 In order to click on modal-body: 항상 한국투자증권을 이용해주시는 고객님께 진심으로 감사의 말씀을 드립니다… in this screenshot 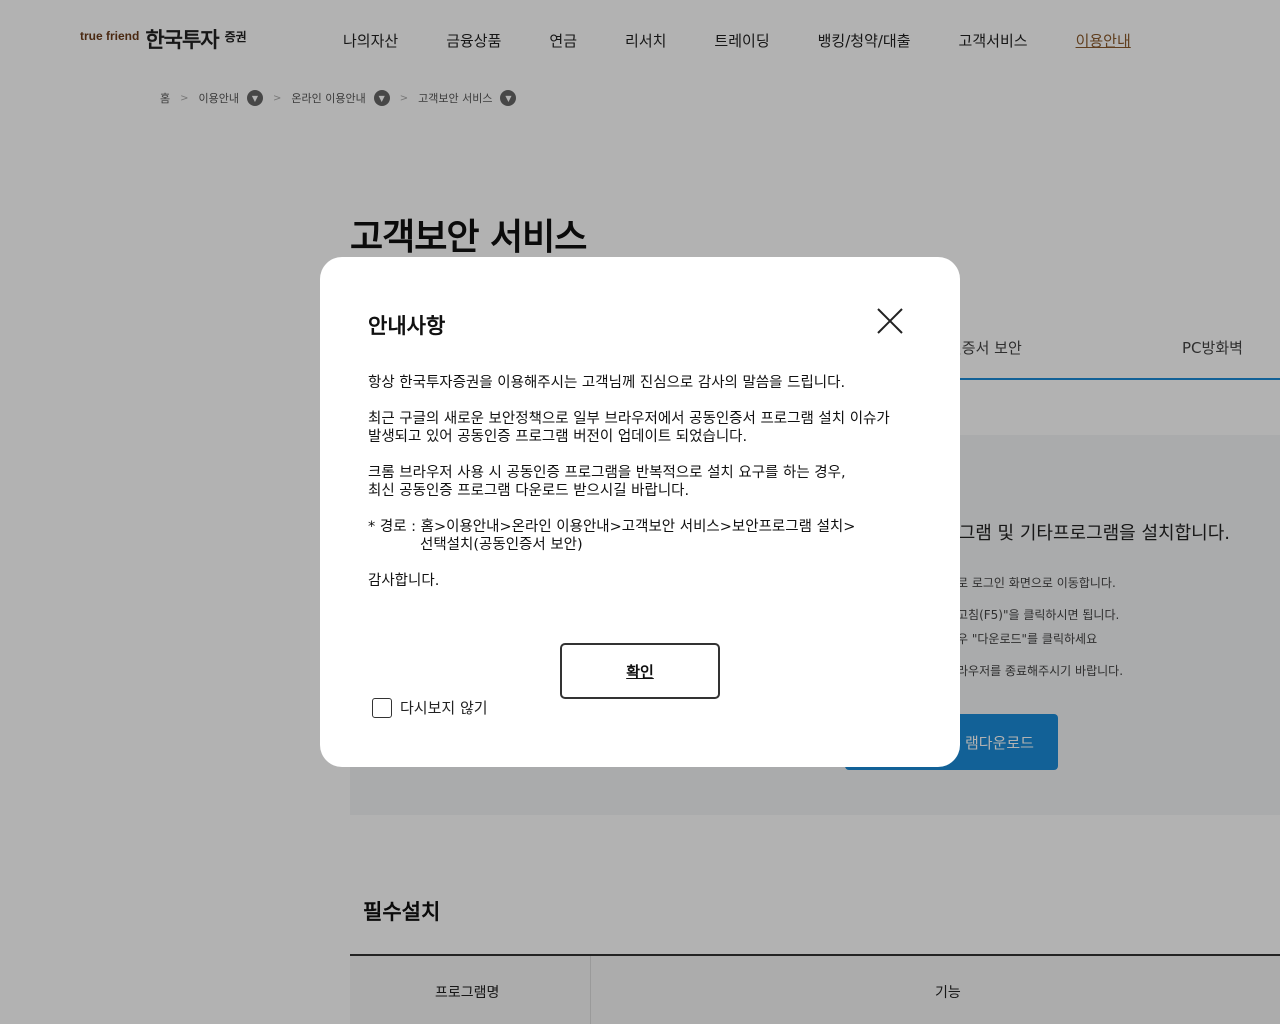, I will do `click(648, 491)`.